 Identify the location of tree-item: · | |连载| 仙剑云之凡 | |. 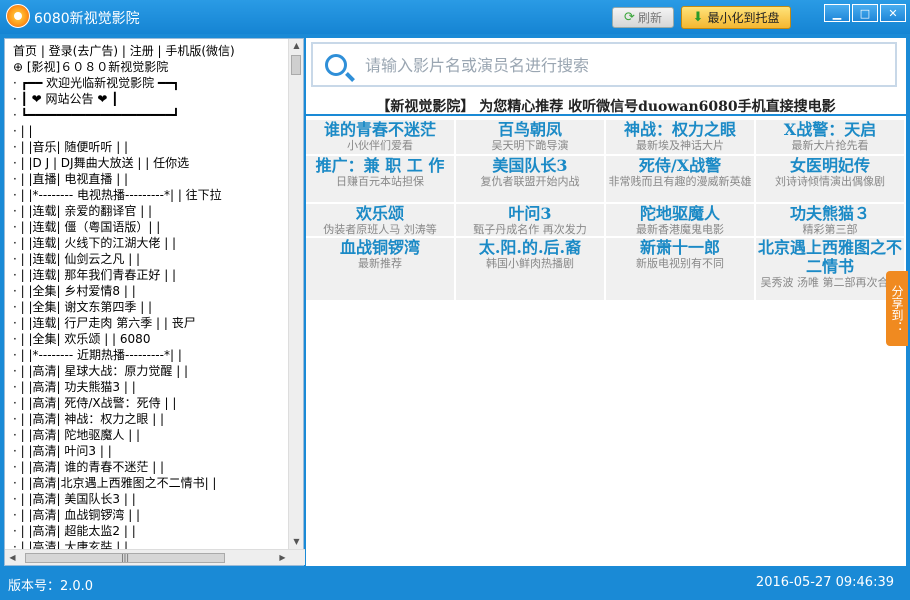
(76, 259).